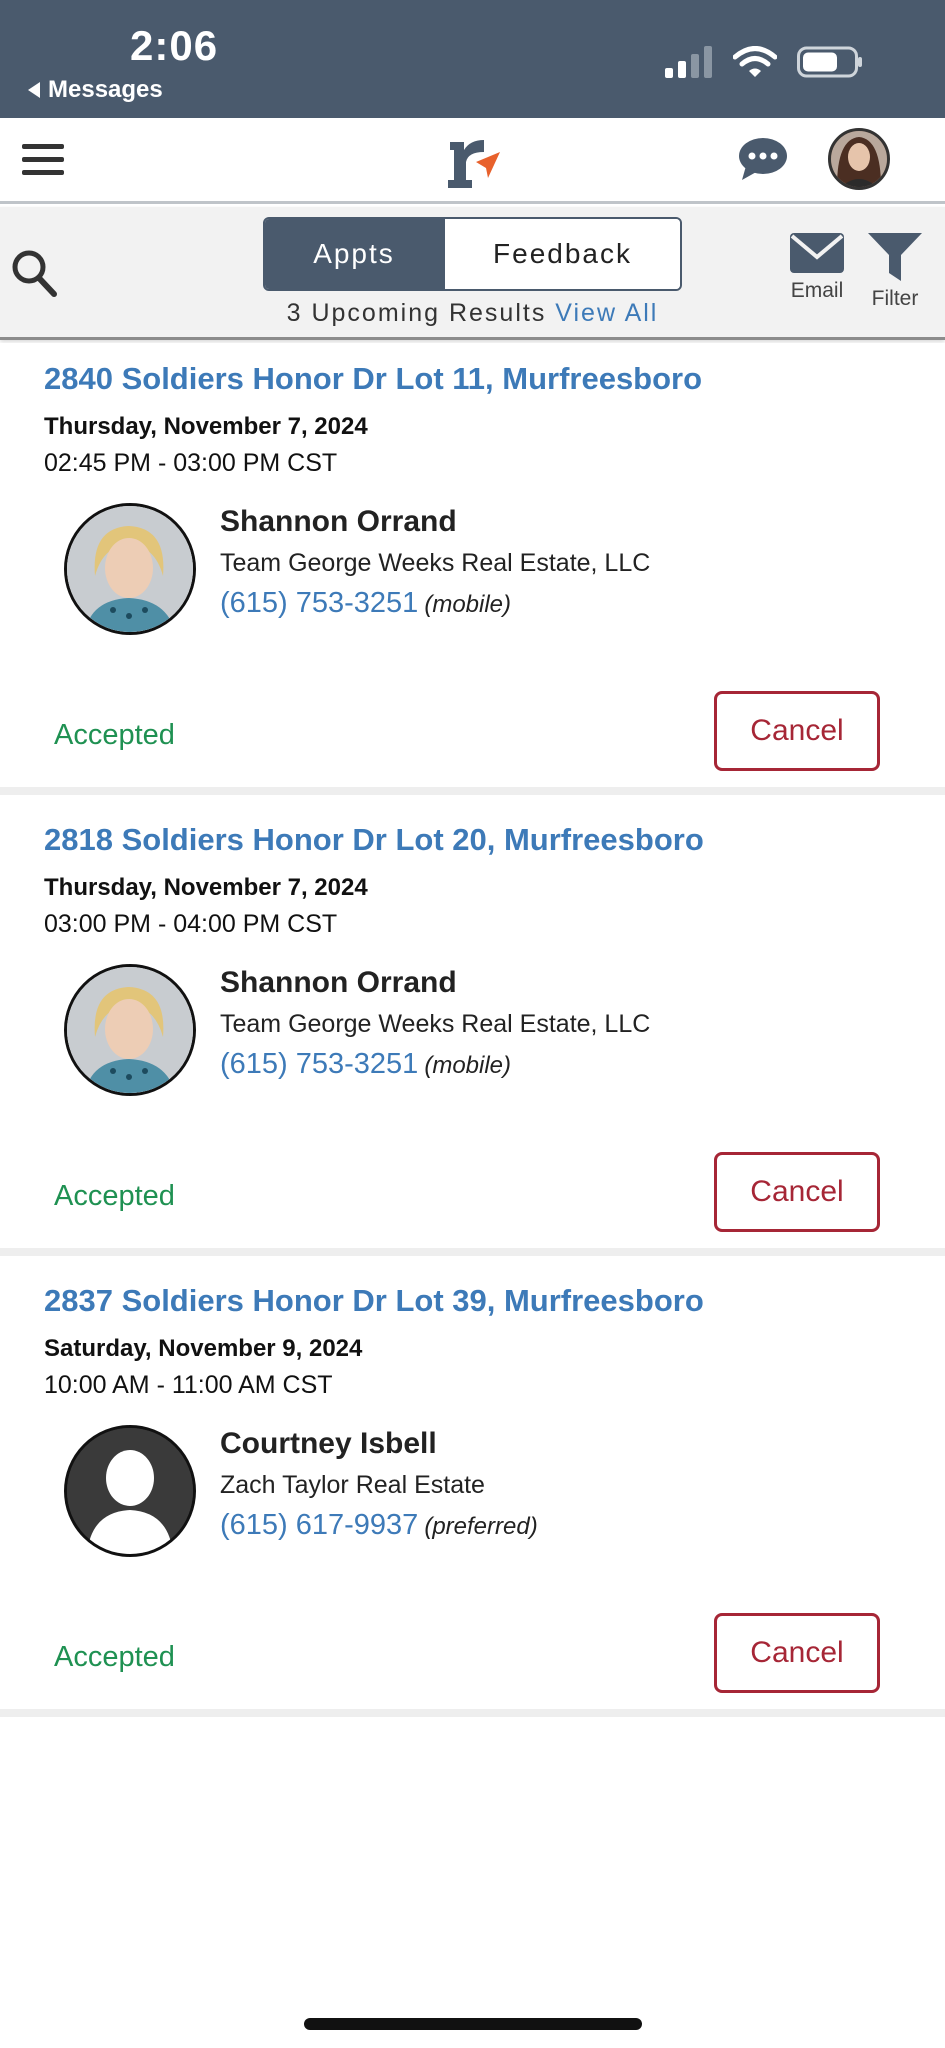 The height and width of the screenshot is (2048, 945). I want to click on chat-bubble-icon, so click(763, 159).